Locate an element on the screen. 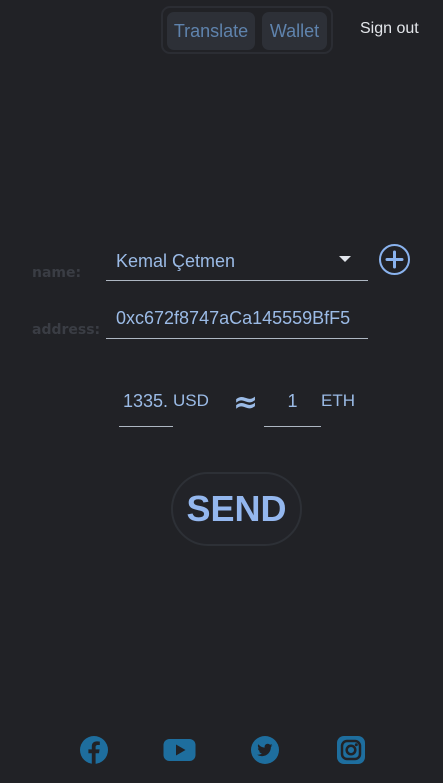 Image resolution: width=443 pixels, height=783 pixels. eth-unit-label: ETH is located at coordinates (338, 400).